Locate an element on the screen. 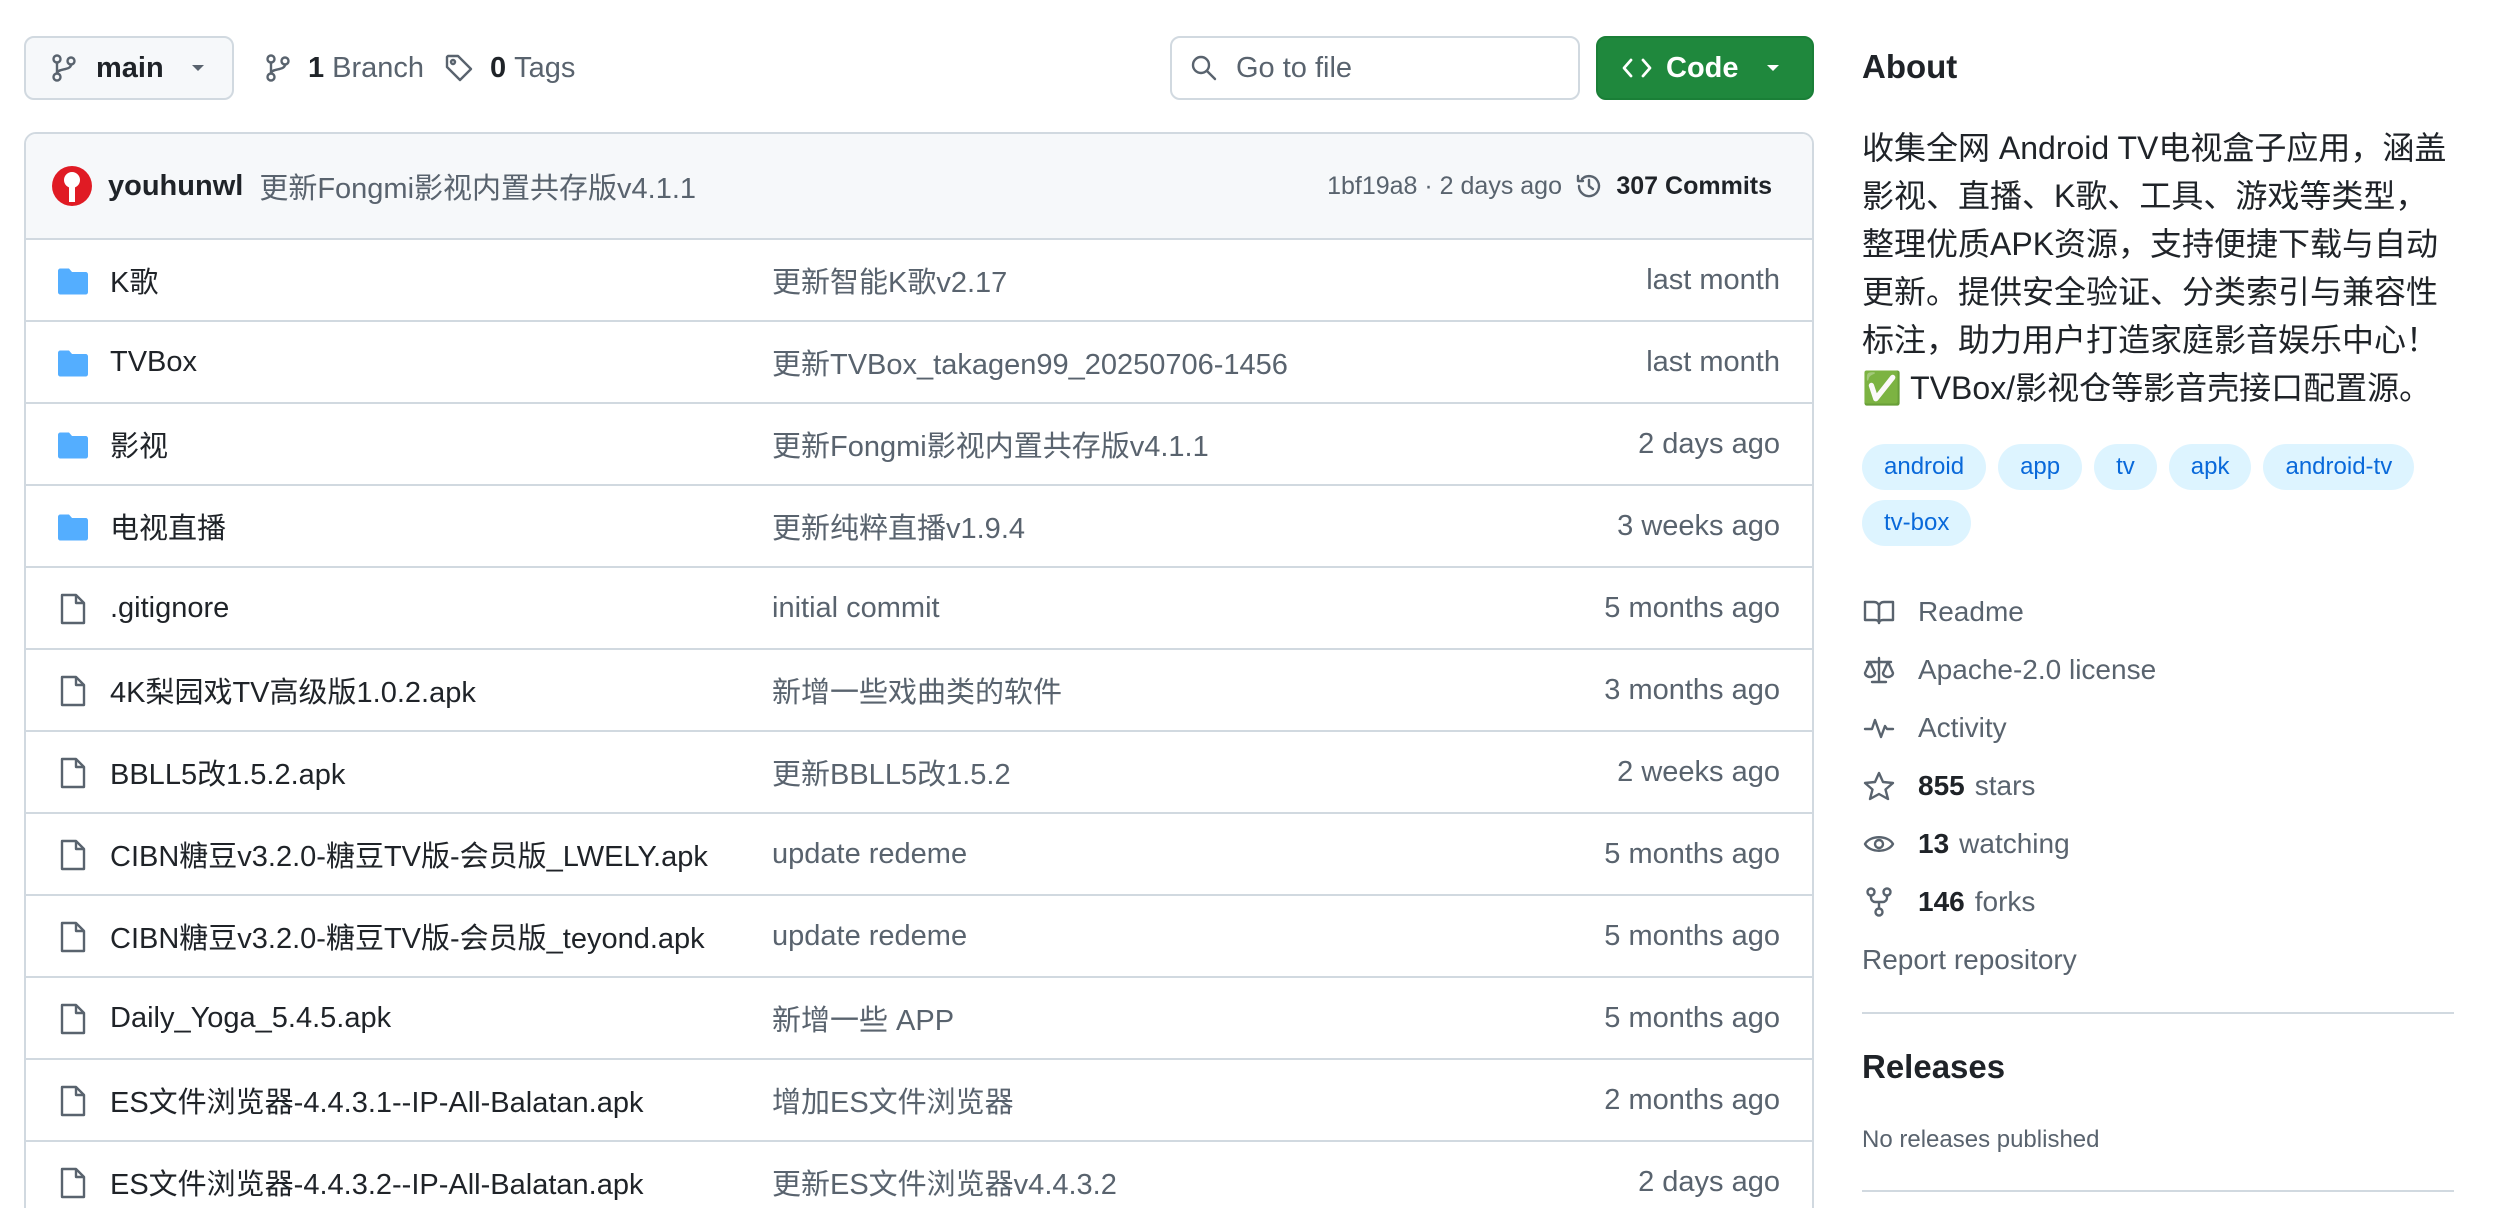 The image size is (2510, 1208). file-name-link: 4K梨园戏TV高级版1.0.2.apk is located at coordinates (293, 690).